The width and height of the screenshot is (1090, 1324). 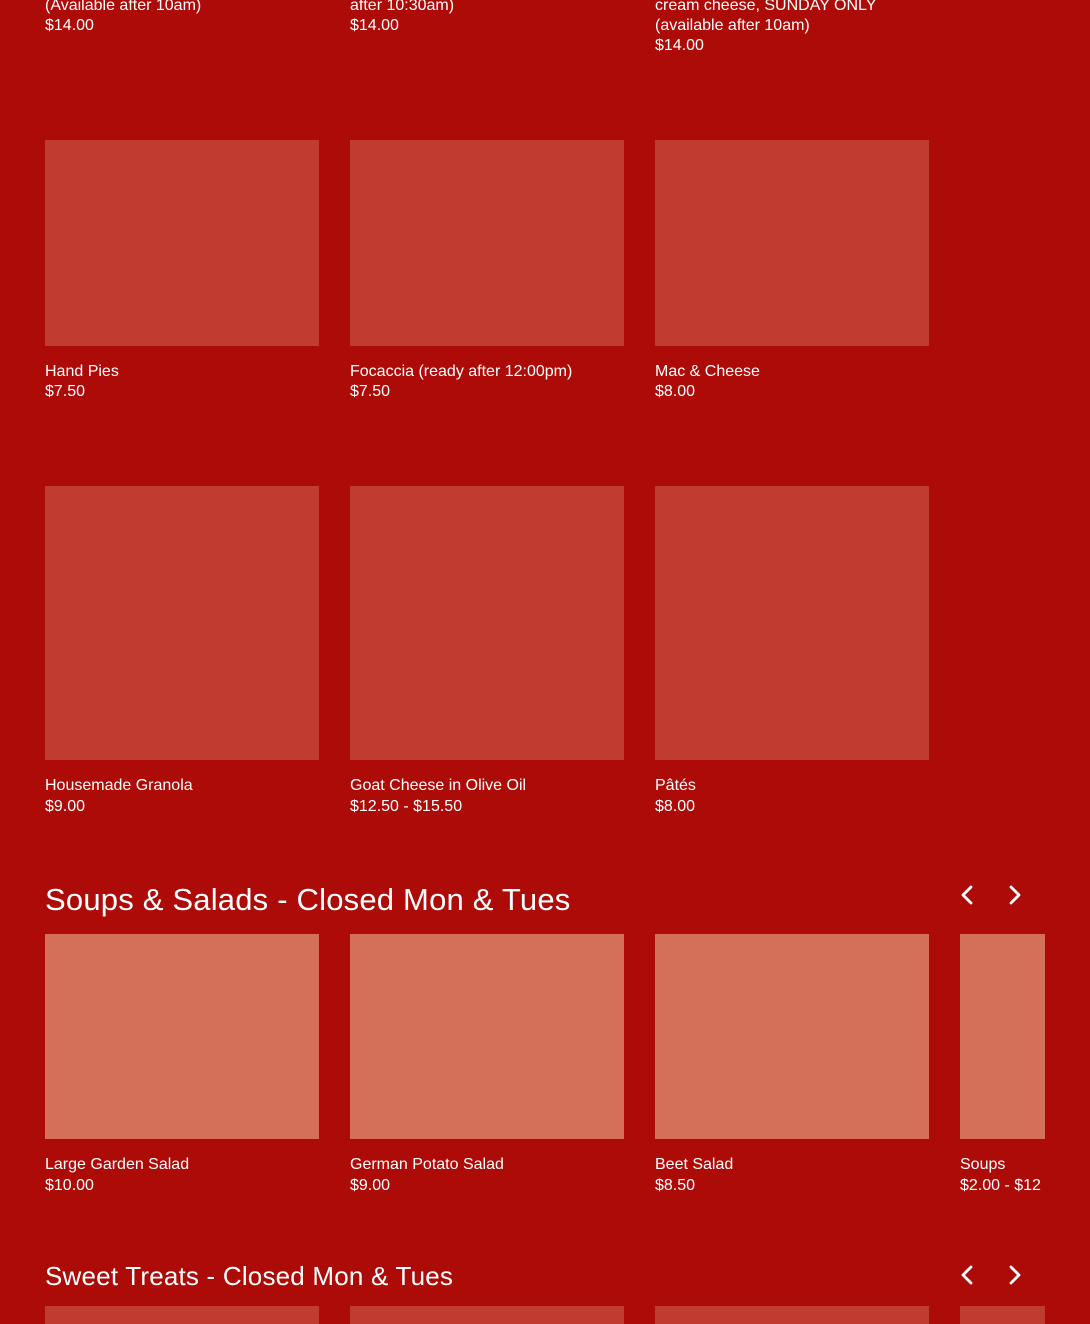 What do you see at coordinates (1002, 1036) in the screenshot?
I see `product-image-soups` at bounding box center [1002, 1036].